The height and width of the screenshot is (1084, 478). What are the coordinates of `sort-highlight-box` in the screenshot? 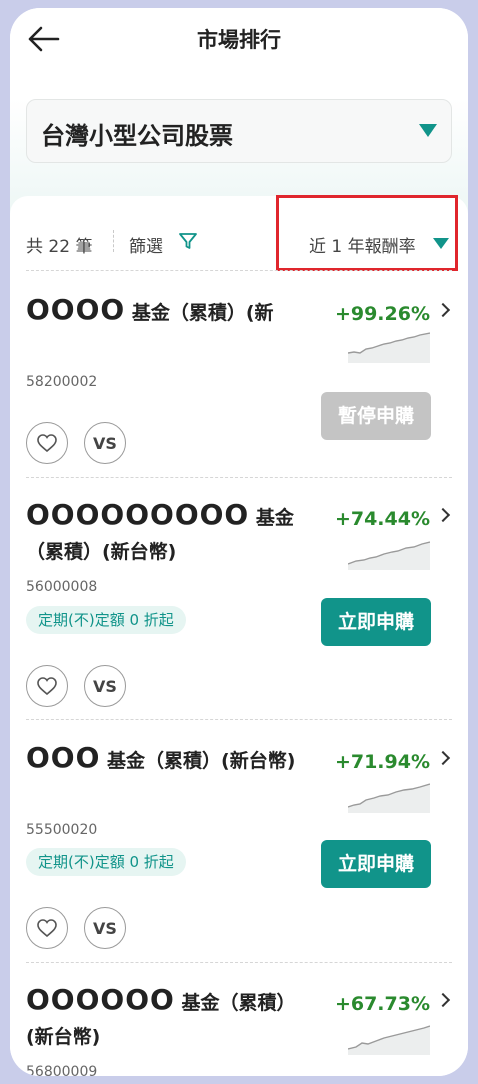 It's located at (367, 233).